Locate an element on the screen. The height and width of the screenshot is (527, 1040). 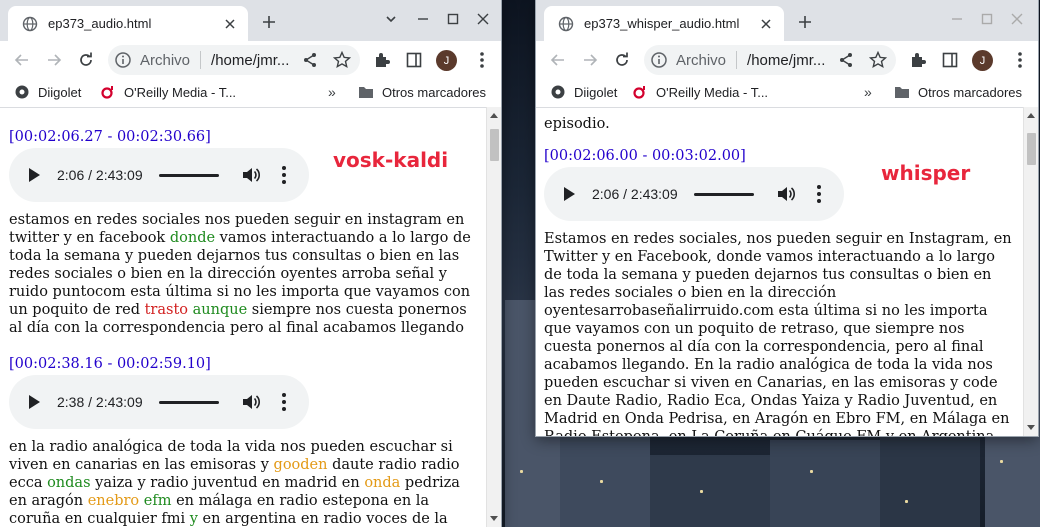
whisper-label: whisper is located at coordinates (926, 173).